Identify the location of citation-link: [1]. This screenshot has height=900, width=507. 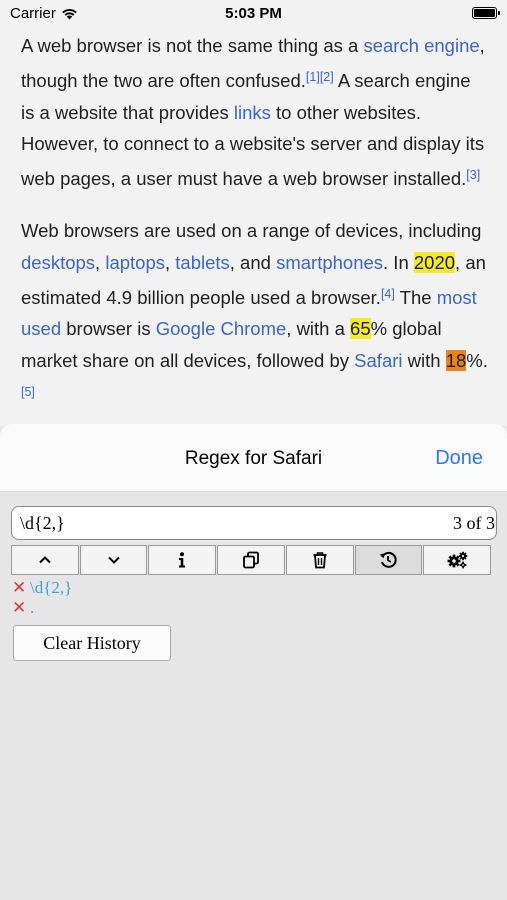
(313, 77).